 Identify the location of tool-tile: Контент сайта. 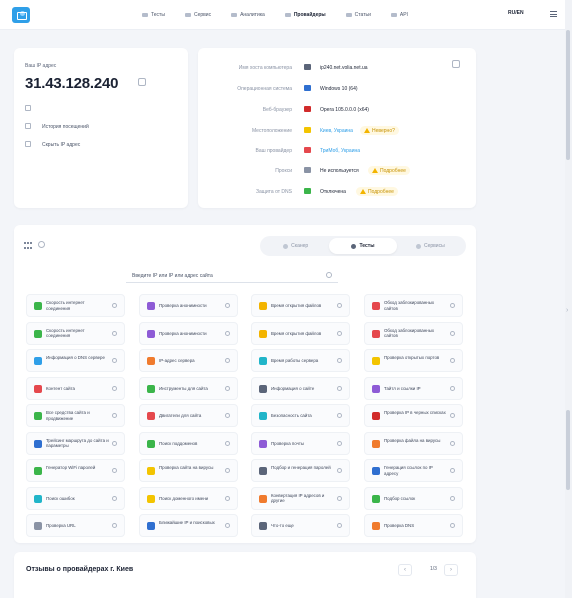
(75, 388).